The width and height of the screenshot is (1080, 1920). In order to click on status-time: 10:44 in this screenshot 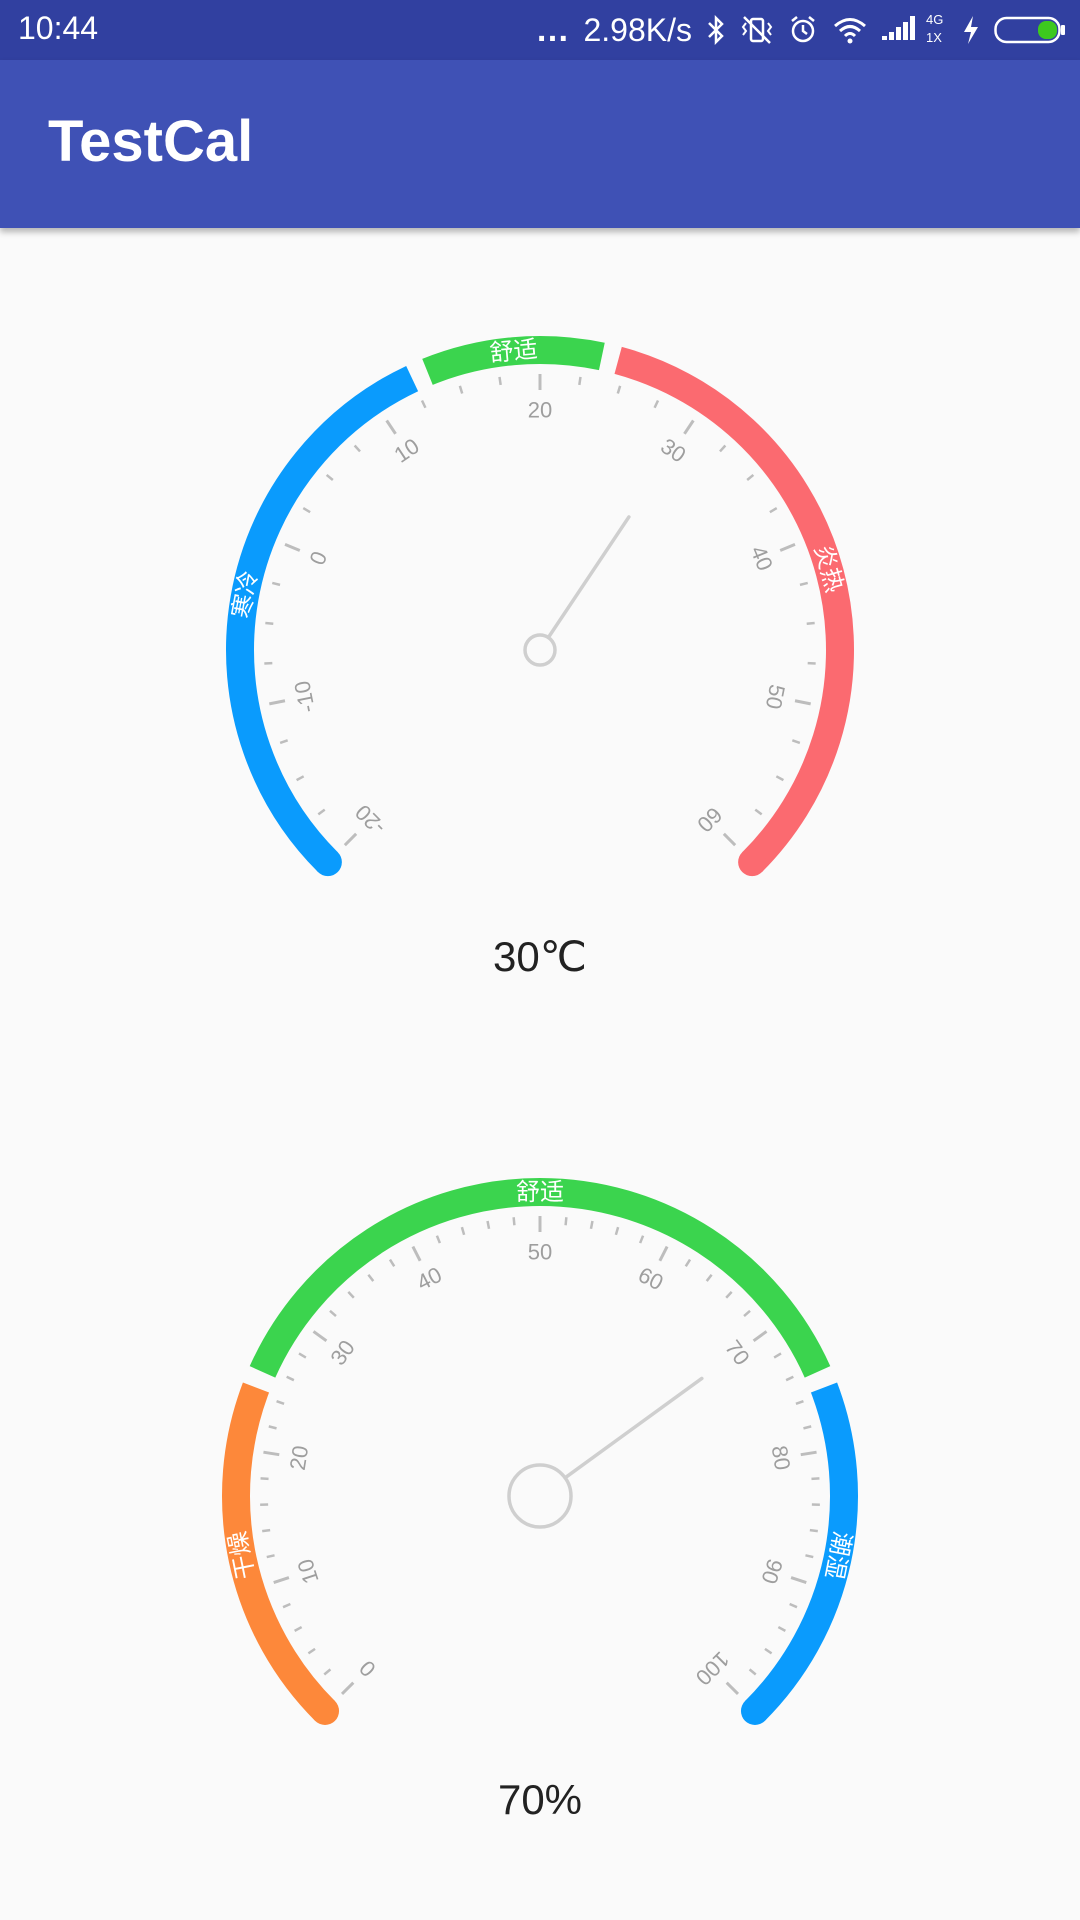, I will do `click(58, 28)`.